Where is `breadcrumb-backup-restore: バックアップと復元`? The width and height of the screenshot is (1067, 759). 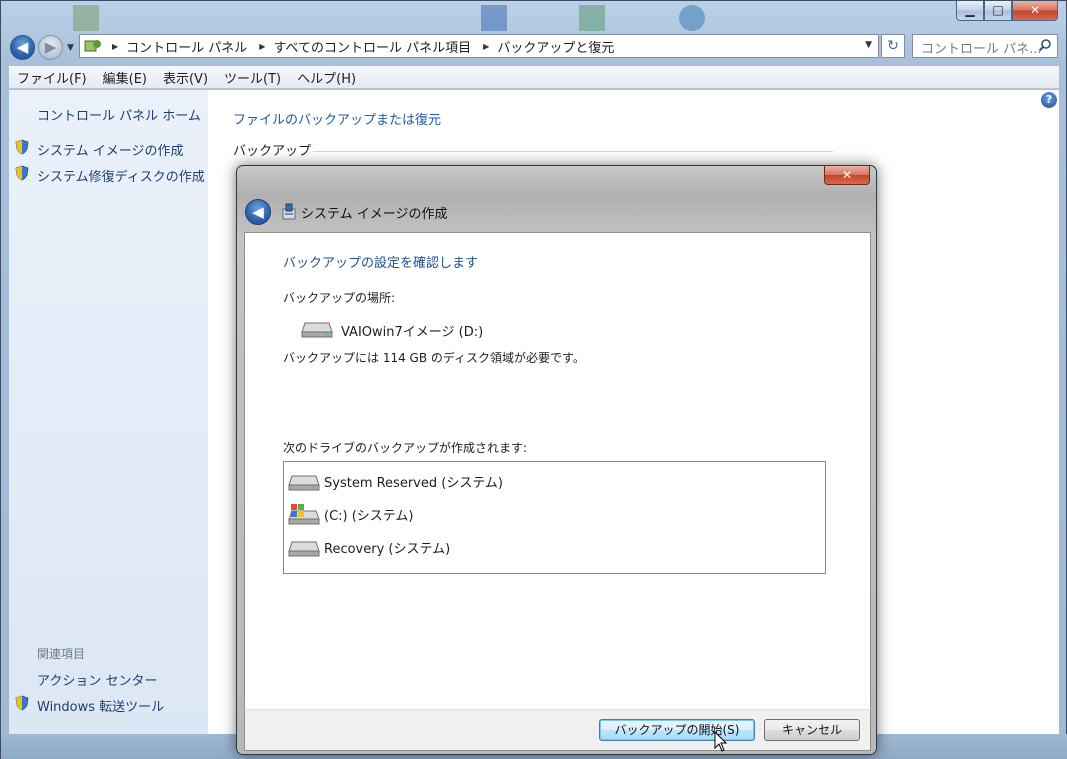 breadcrumb-backup-restore: バックアップと復元 is located at coordinates (555, 46).